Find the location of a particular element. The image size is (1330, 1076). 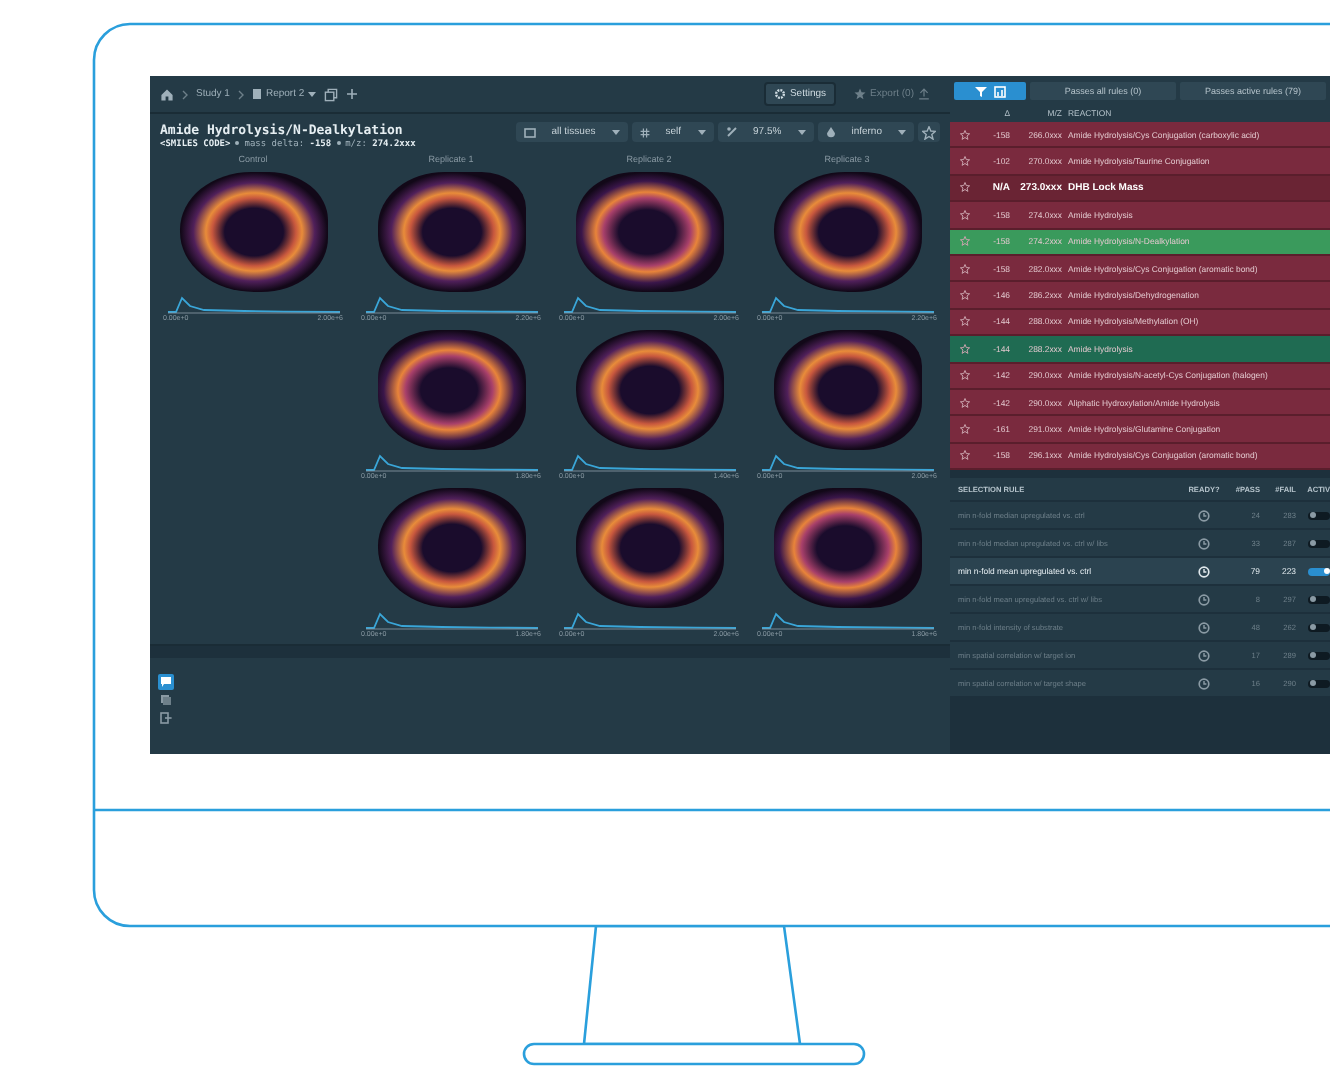

chart-icon is located at coordinates (1000, 91).